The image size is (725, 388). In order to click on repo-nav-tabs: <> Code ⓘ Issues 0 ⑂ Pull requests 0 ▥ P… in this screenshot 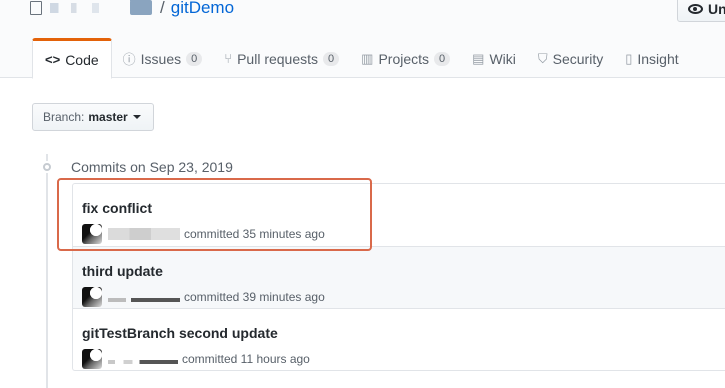, I will do `click(361, 58)`.